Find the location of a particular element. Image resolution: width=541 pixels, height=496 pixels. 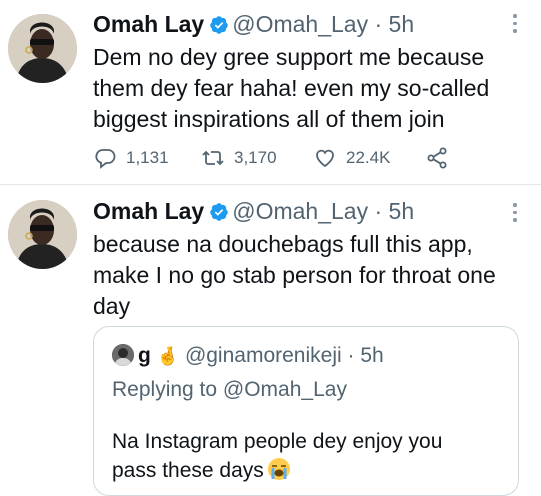

tweet-text-line: day is located at coordinates (112, 306).